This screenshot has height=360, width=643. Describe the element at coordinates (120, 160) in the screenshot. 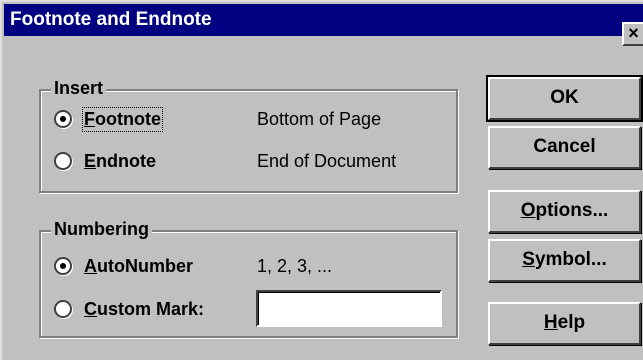

I see `endnote-label: Endnote` at that location.